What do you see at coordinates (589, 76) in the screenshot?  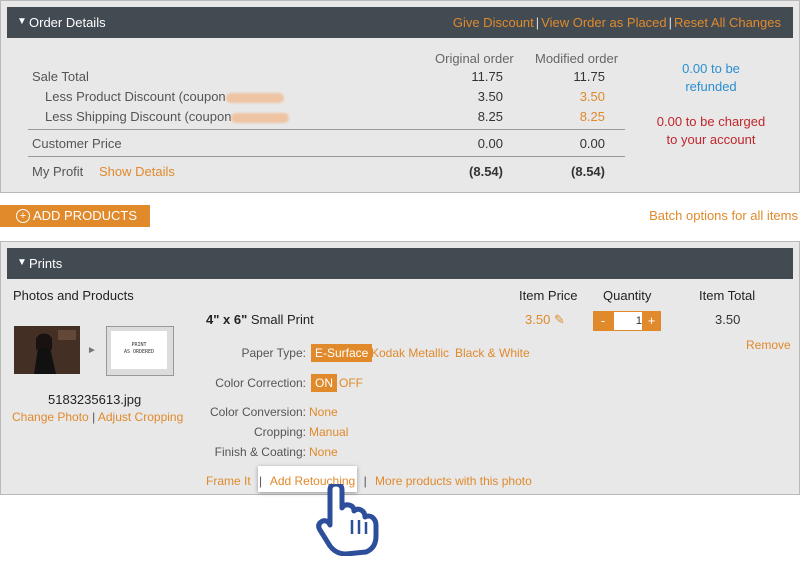 I see `sale-total-modified: 11.75` at bounding box center [589, 76].